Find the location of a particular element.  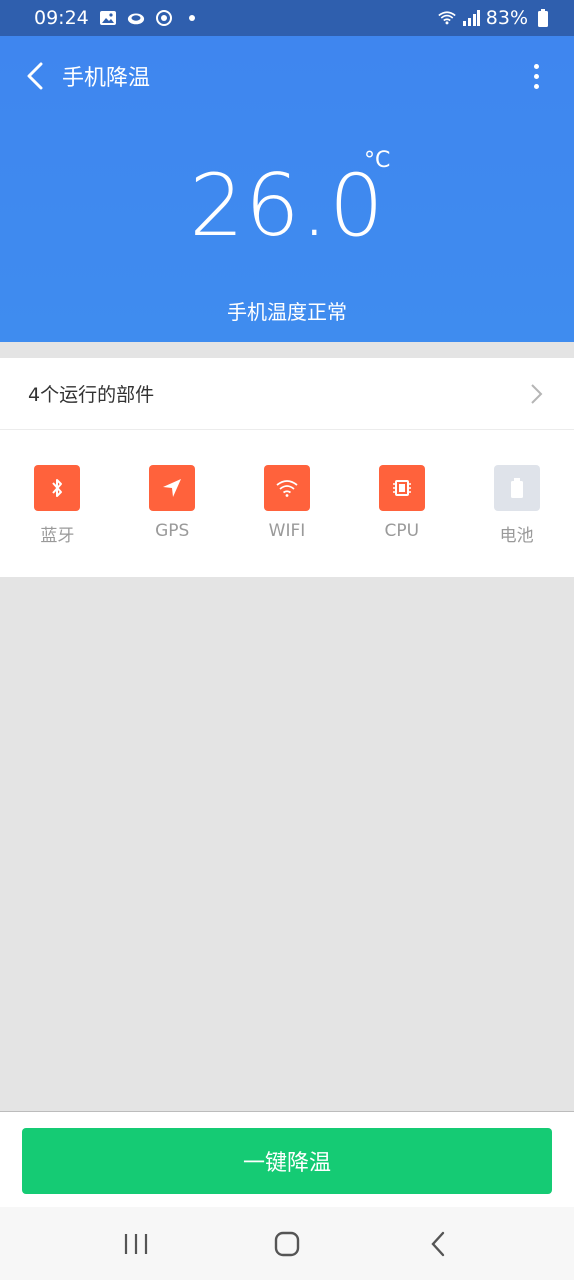

battery-status-icon is located at coordinates (543, 18).